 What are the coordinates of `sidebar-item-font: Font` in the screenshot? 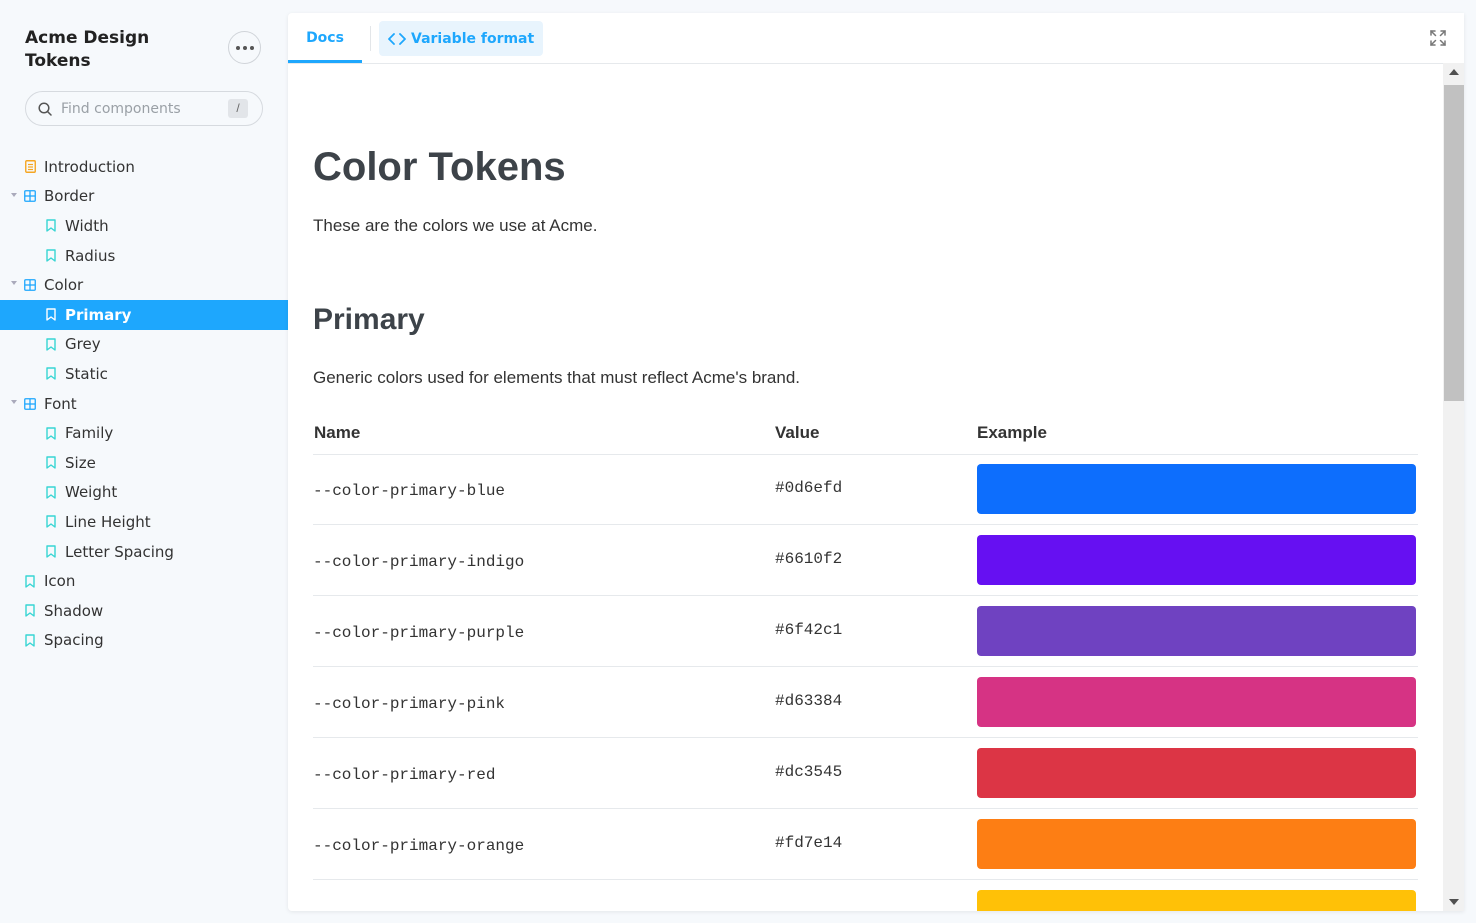 It's located at (144, 404).